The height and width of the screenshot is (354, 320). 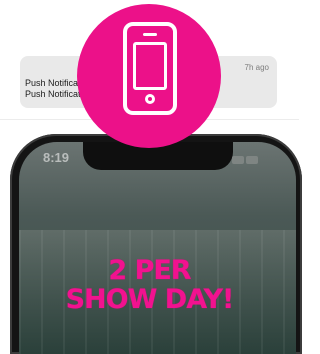 I want to click on status-icons, so click(x=251, y=157).